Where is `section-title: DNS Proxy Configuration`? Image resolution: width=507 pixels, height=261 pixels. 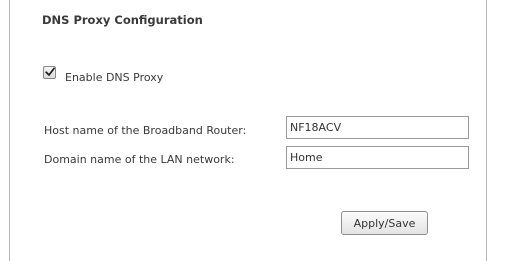
section-title: DNS Proxy Configuration is located at coordinates (122, 20).